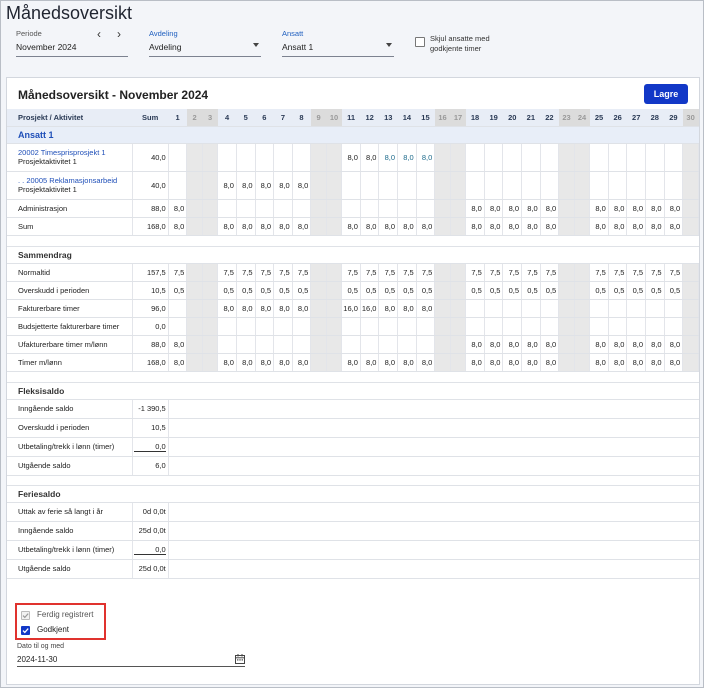 This screenshot has height=688, width=704. I want to click on chevron-down-icon, so click(389, 45).